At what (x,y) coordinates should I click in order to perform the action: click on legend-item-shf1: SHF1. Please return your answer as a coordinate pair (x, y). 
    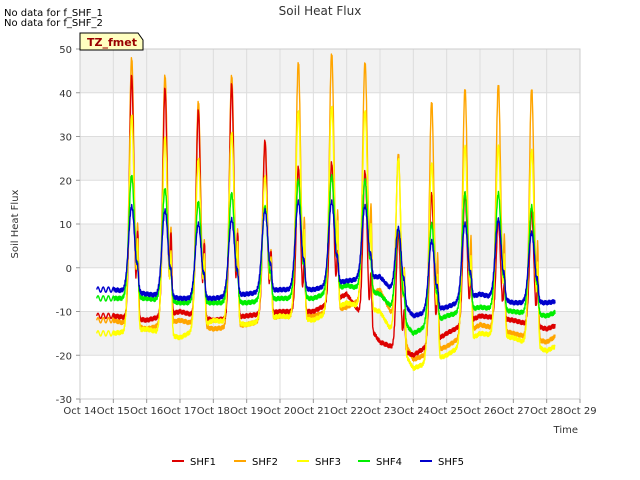
    Looking at the image, I should click on (194, 462).